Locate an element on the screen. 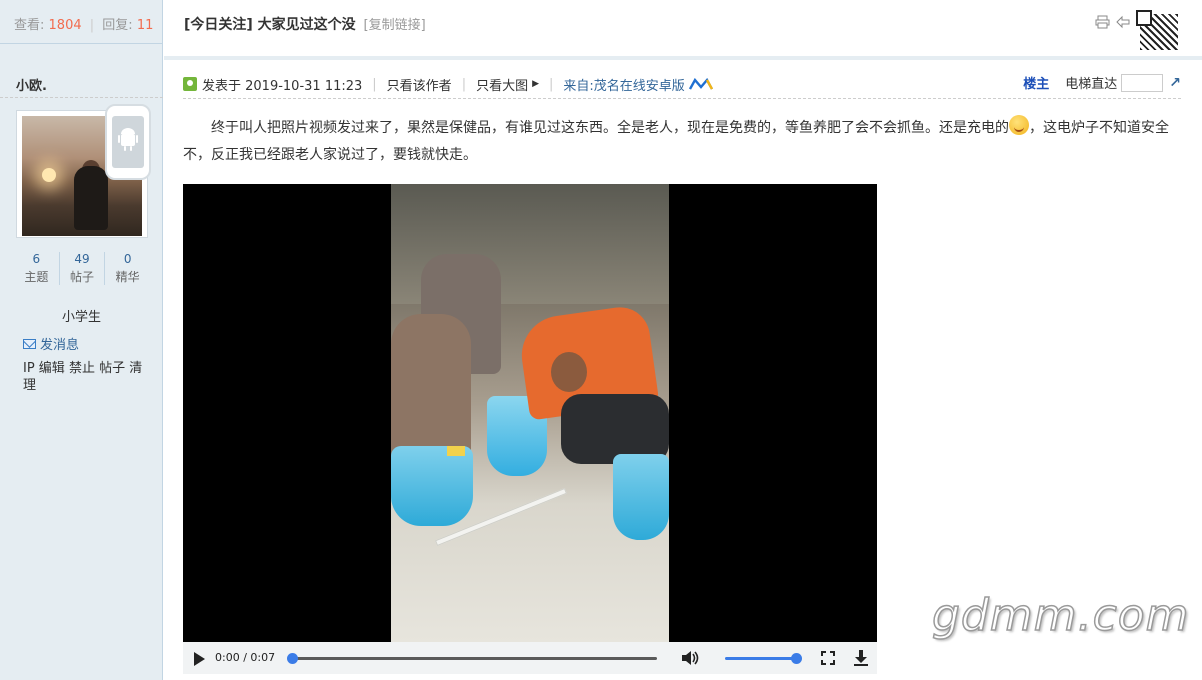  progress-knob is located at coordinates (292, 658).